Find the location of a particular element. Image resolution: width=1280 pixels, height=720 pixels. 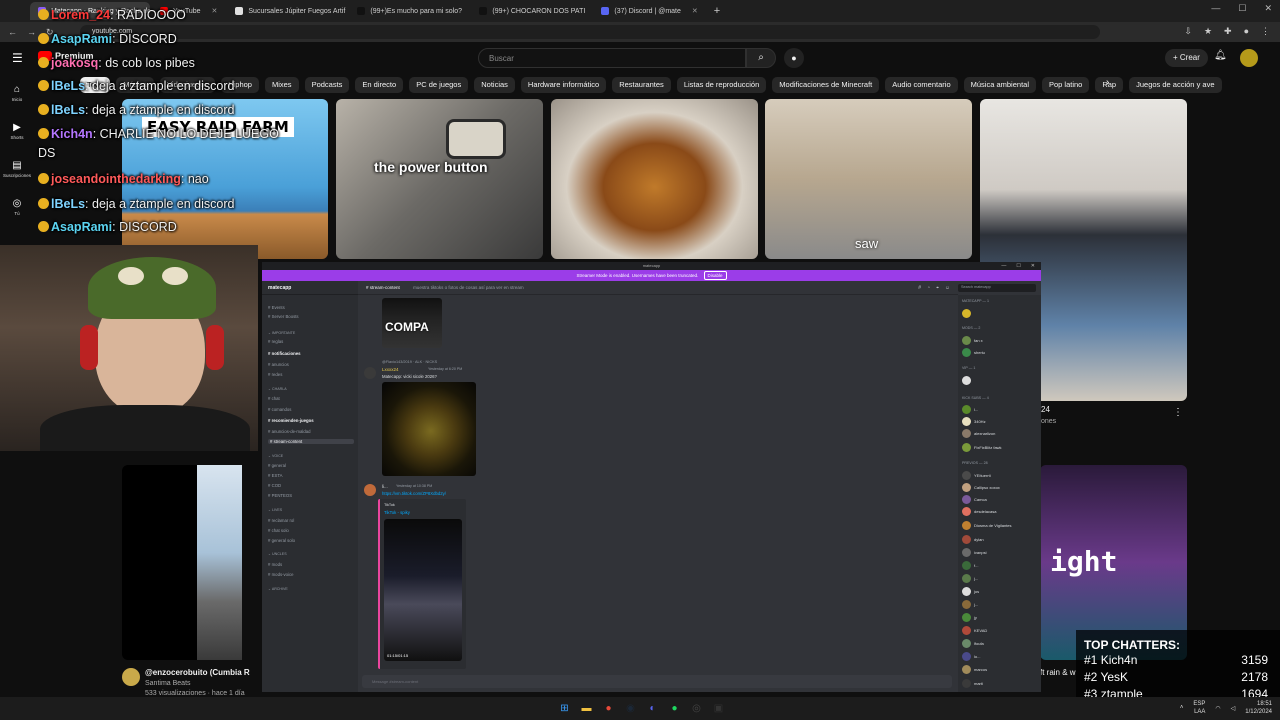

channel-item: # mods is located at coordinates (275, 564).